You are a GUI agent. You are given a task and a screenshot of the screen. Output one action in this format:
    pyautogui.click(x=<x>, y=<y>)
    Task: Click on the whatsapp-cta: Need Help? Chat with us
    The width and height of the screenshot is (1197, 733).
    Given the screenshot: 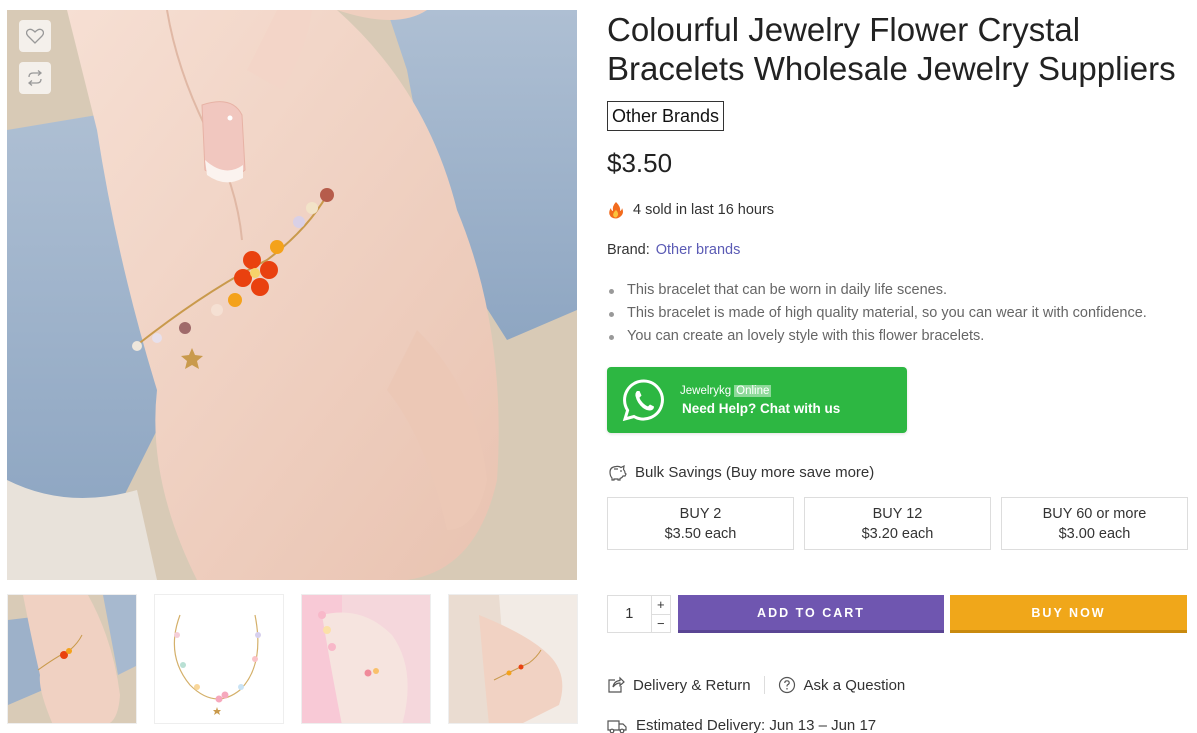 What is the action you would take?
    pyautogui.click(x=761, y=408)
    